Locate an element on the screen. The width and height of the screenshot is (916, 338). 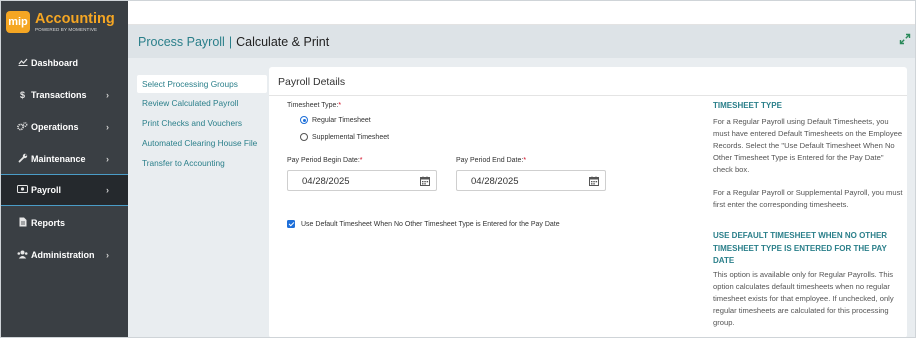
sidebar-item-payroll: Payroll › is located at coordinates (64, 190).